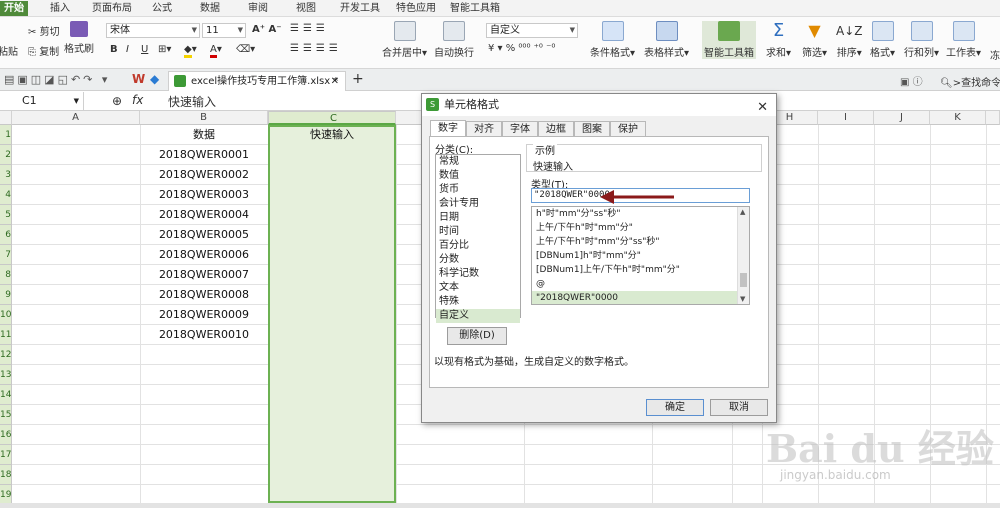 Image resolution: width=1000 pixels, height=508 pixels. What do you see at coordinates (6, 175) in the screenshot?
I see `row-header: 3` at bounding box center [6, 175].